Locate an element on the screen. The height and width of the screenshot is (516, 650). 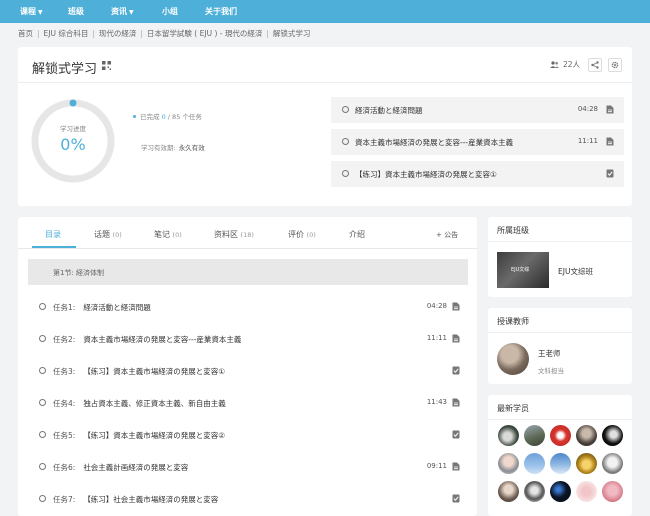
class-thumbnail: EJU文综 is located at coordinates (523, 270).